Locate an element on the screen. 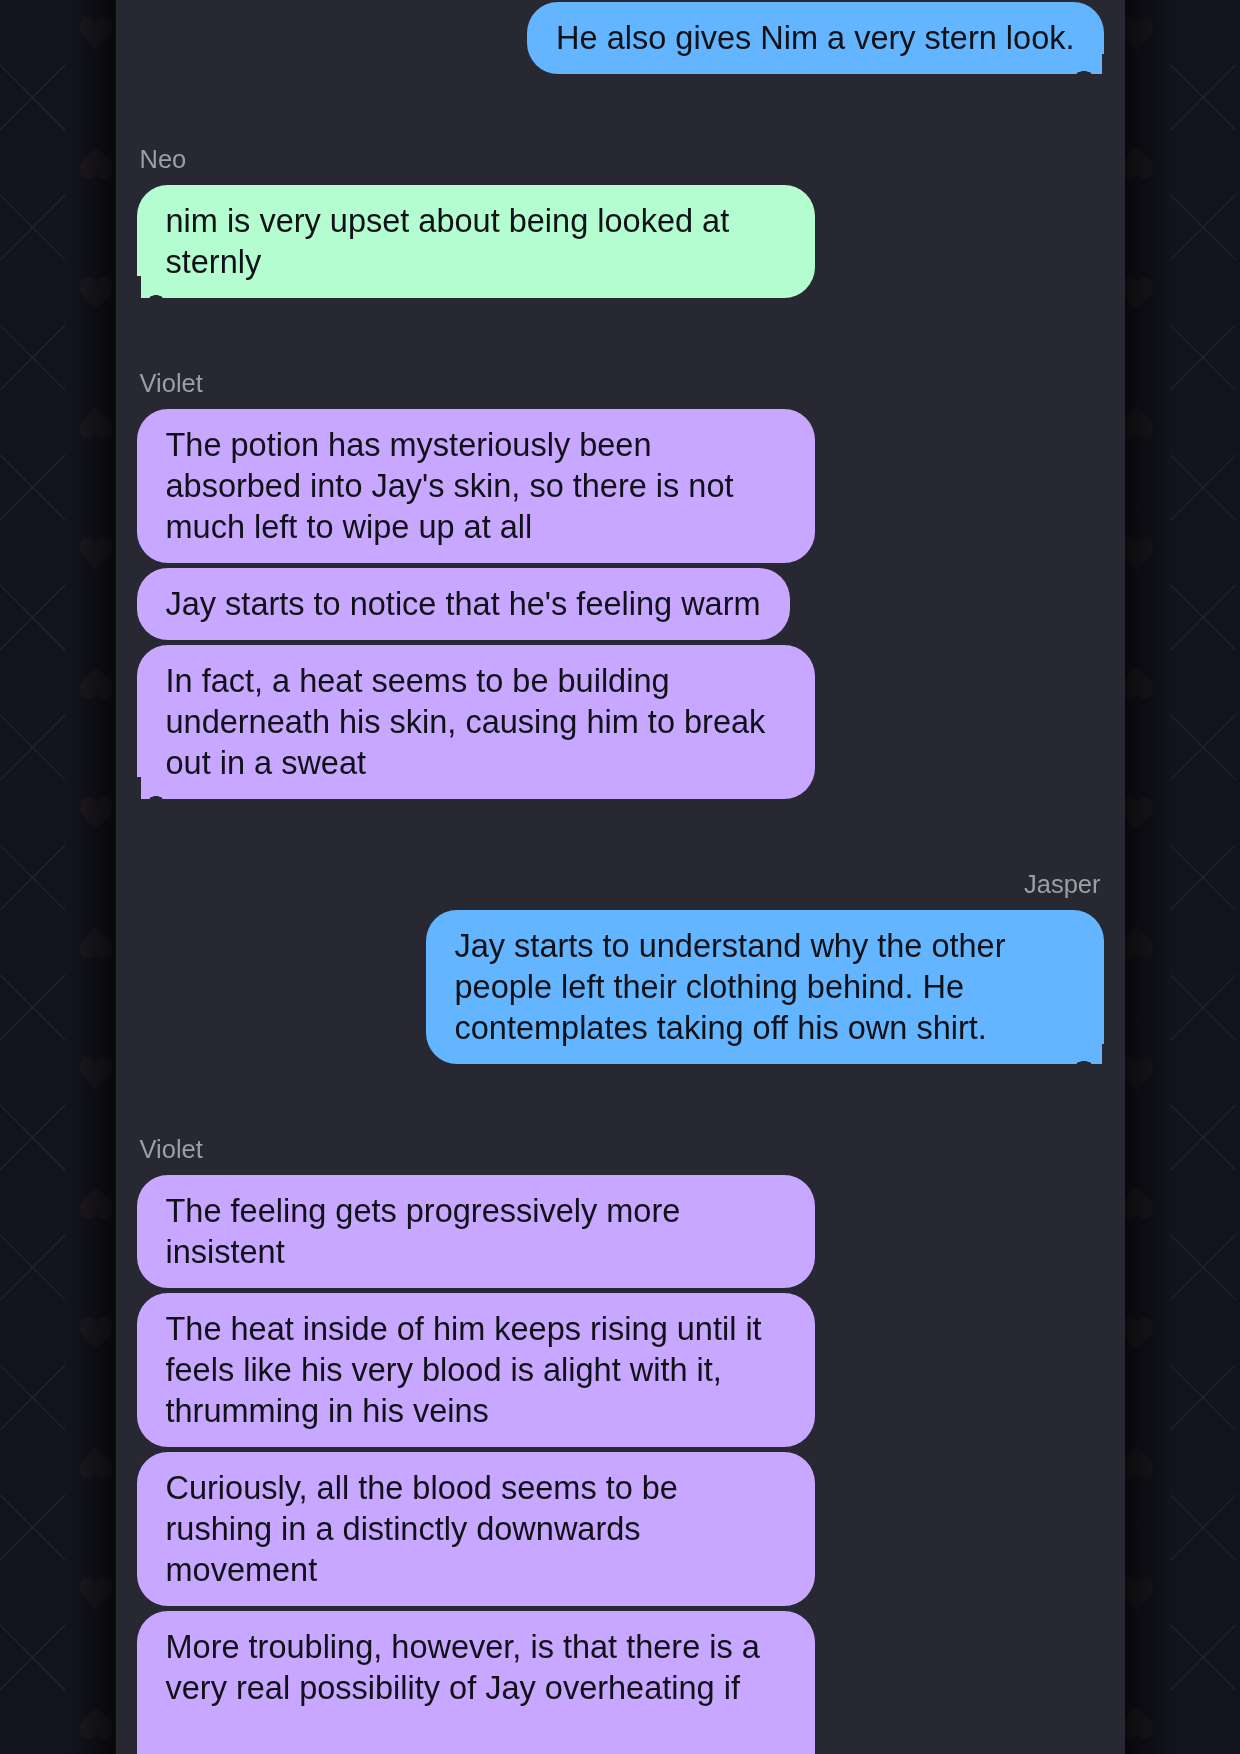 The height and width of the screenshot is (1754, 1240). message-bubble: More troubling, however, is that there is a very real possibility of Jay overheating if is located at coordinates (475, 1682).